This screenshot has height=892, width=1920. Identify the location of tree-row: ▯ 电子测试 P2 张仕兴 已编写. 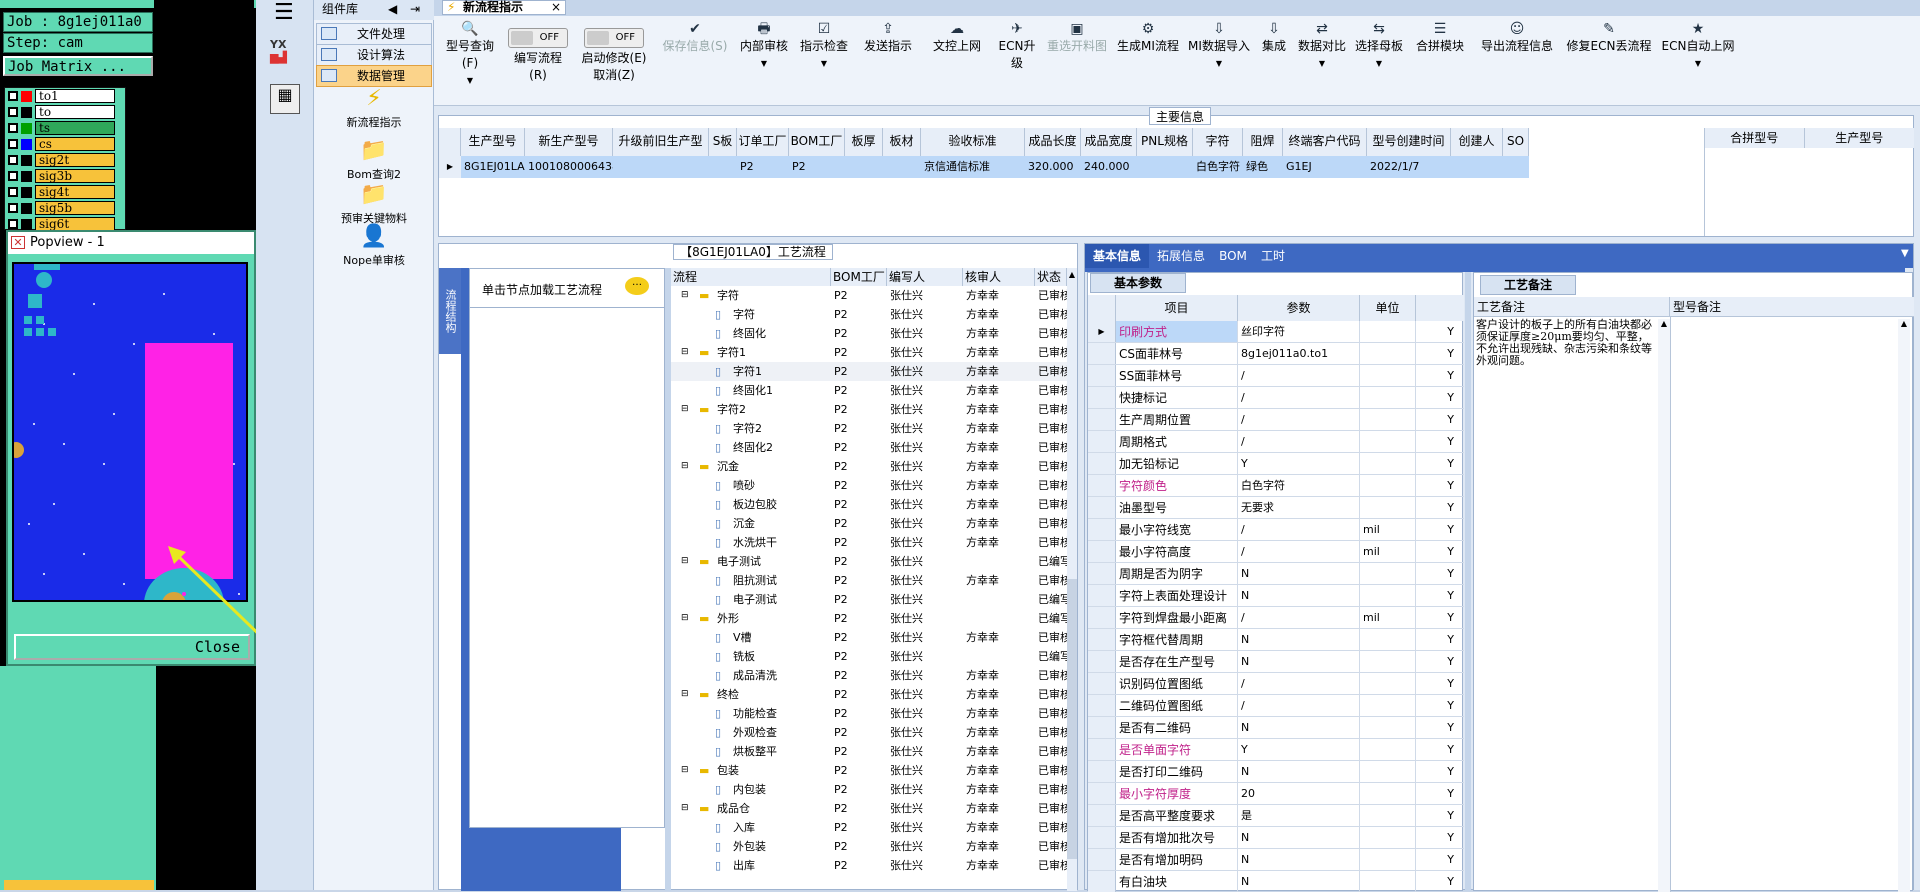
(869, 599).